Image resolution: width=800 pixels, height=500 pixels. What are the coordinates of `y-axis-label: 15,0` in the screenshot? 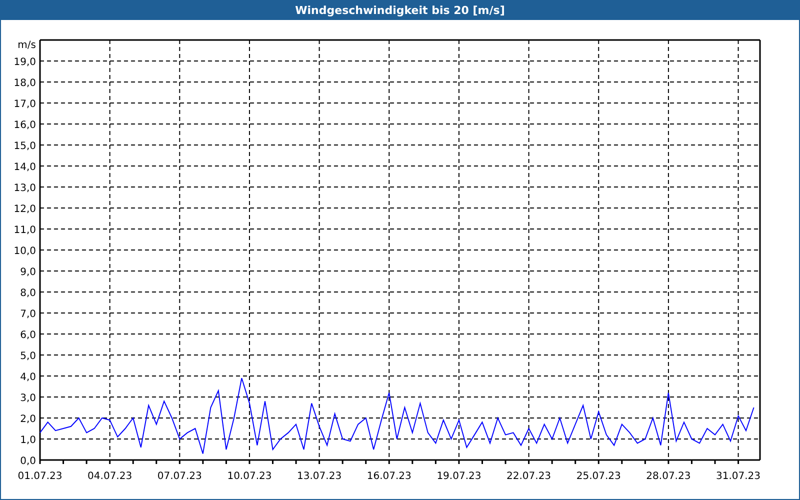 It's located at (25, 146).